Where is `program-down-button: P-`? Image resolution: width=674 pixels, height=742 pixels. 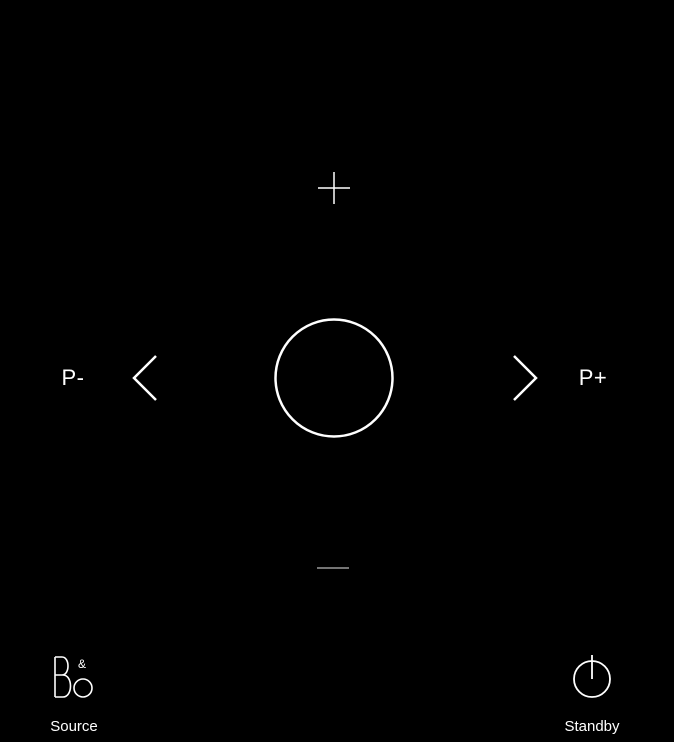 program-down-button: P- is located at coordinates (73, 378).